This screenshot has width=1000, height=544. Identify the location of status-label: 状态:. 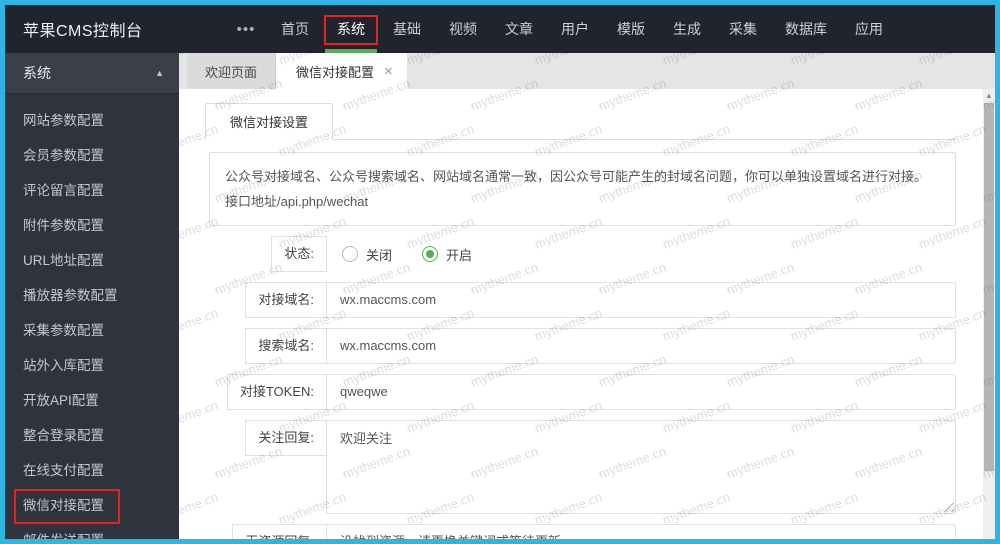
(299, 254).